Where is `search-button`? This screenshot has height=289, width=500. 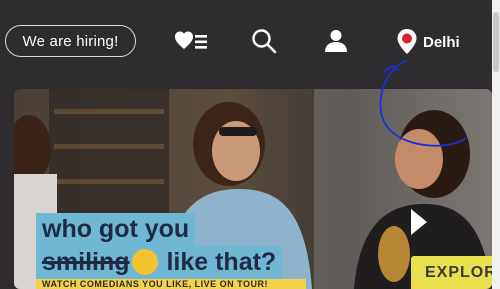 search-button is located at coordinates (264, 41).